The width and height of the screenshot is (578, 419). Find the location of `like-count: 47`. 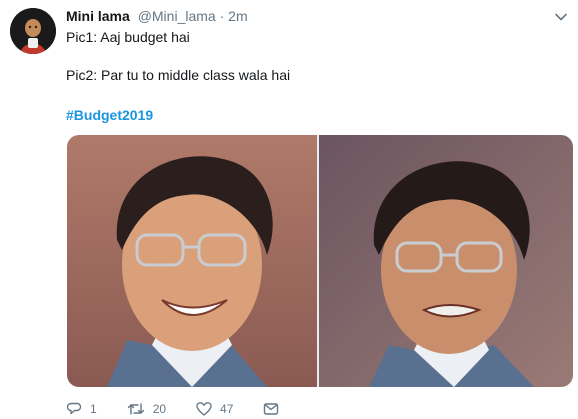

like-count: 47 is located at coordinates (227, 409).